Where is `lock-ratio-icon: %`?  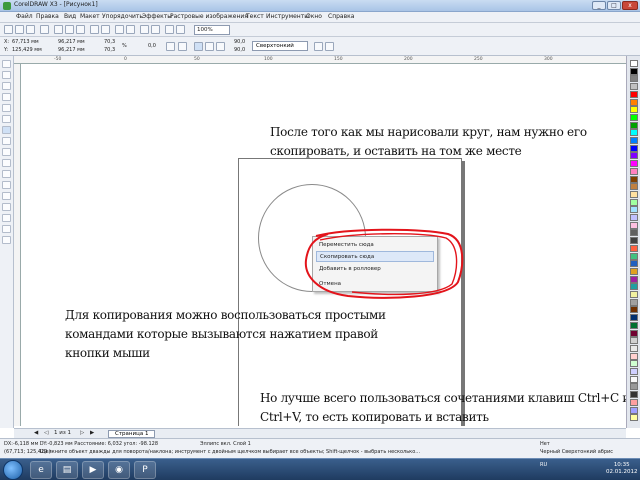 lock-ratio-icon: % is located at coordinates (124, 46).